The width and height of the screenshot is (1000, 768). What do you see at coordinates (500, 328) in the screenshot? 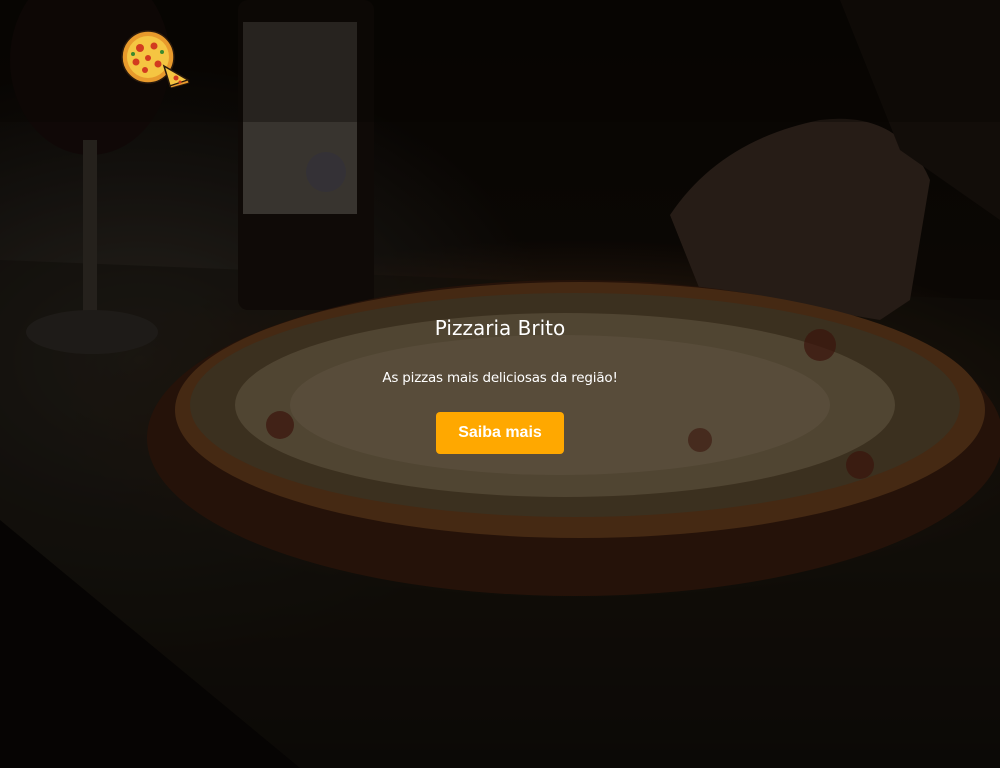
I see `hero-title: Pizzaria Brito` at bounding box center [500, 328].